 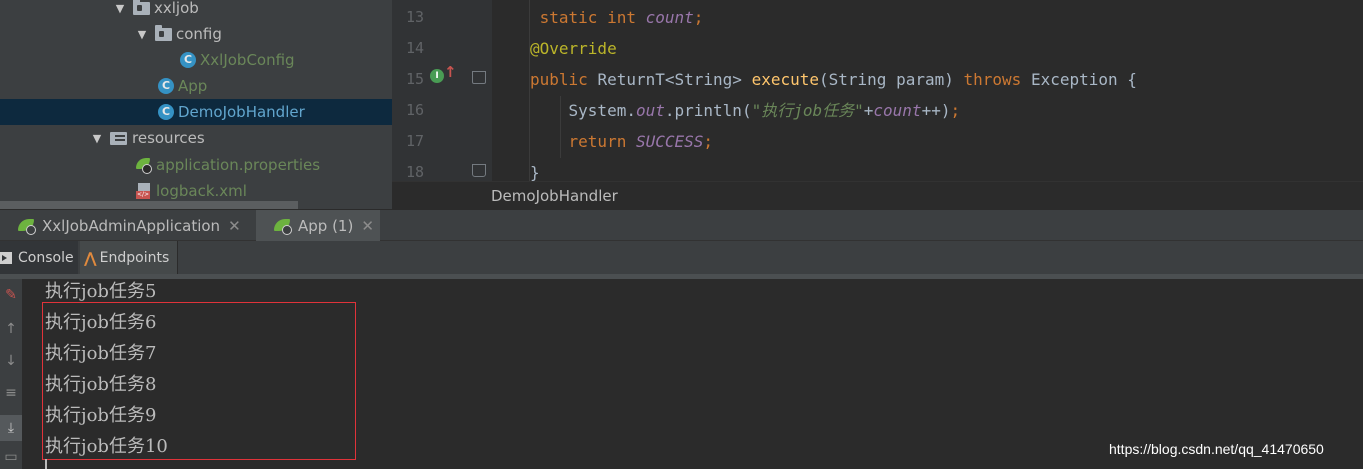 What do you see at coordinates (46, 464) in the screenshot?
I see `text-caret` at bounding box center [46, 464].